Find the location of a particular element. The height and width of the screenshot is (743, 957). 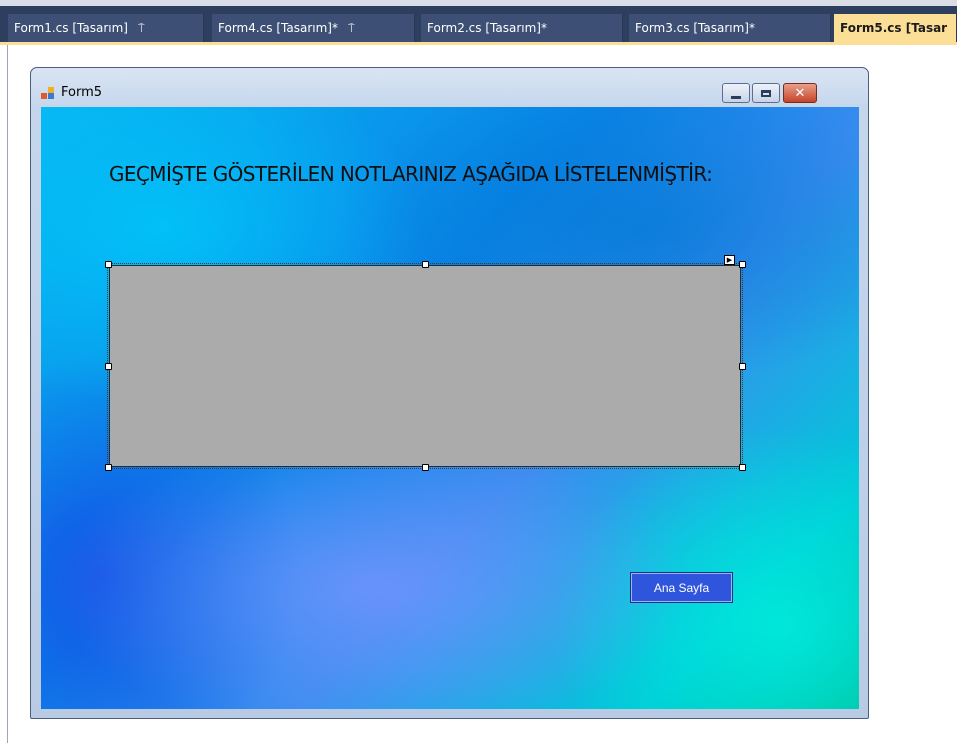

minimize-button is located at coordinates (736, 93).